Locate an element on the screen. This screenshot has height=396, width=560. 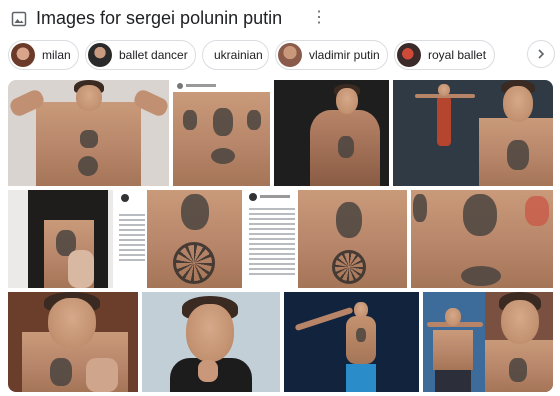
chip-ballet-dancer: ballet dancer is located at coordinates (140, 55).